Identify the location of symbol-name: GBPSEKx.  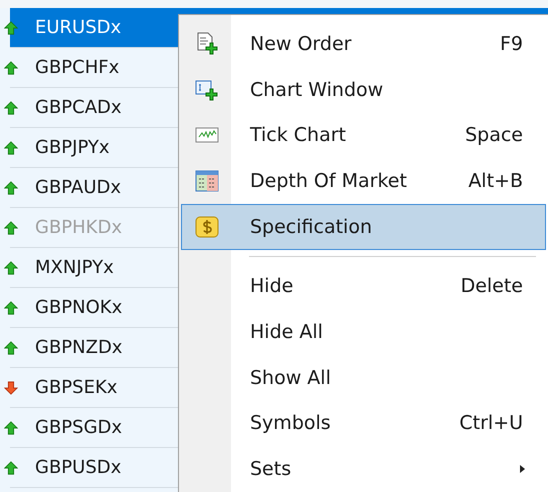
(76, 387).